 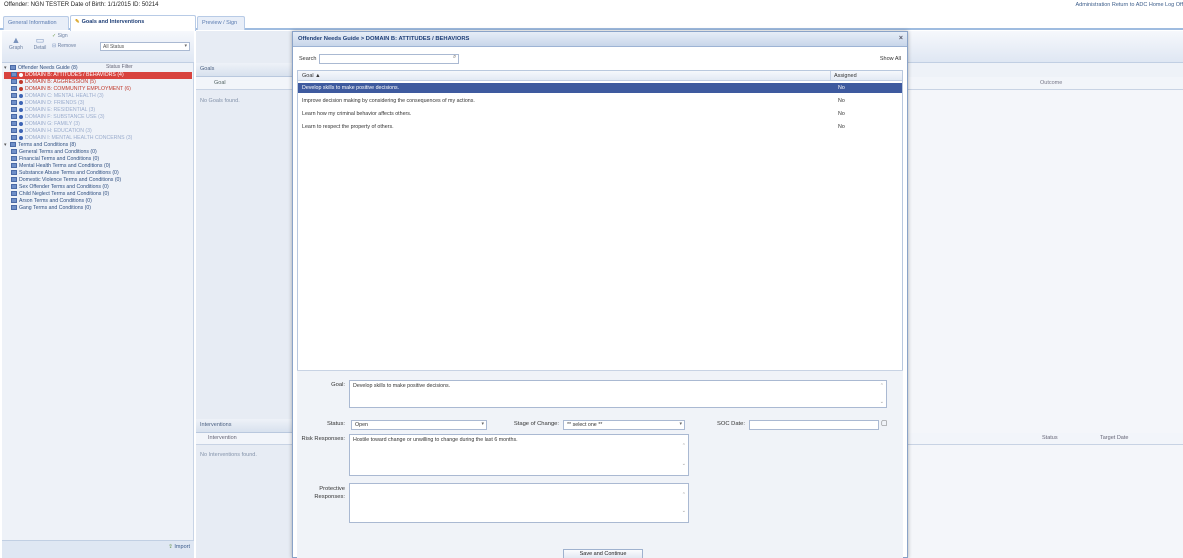 I want to click on status-dot-icon, so click(x=21, y=74).